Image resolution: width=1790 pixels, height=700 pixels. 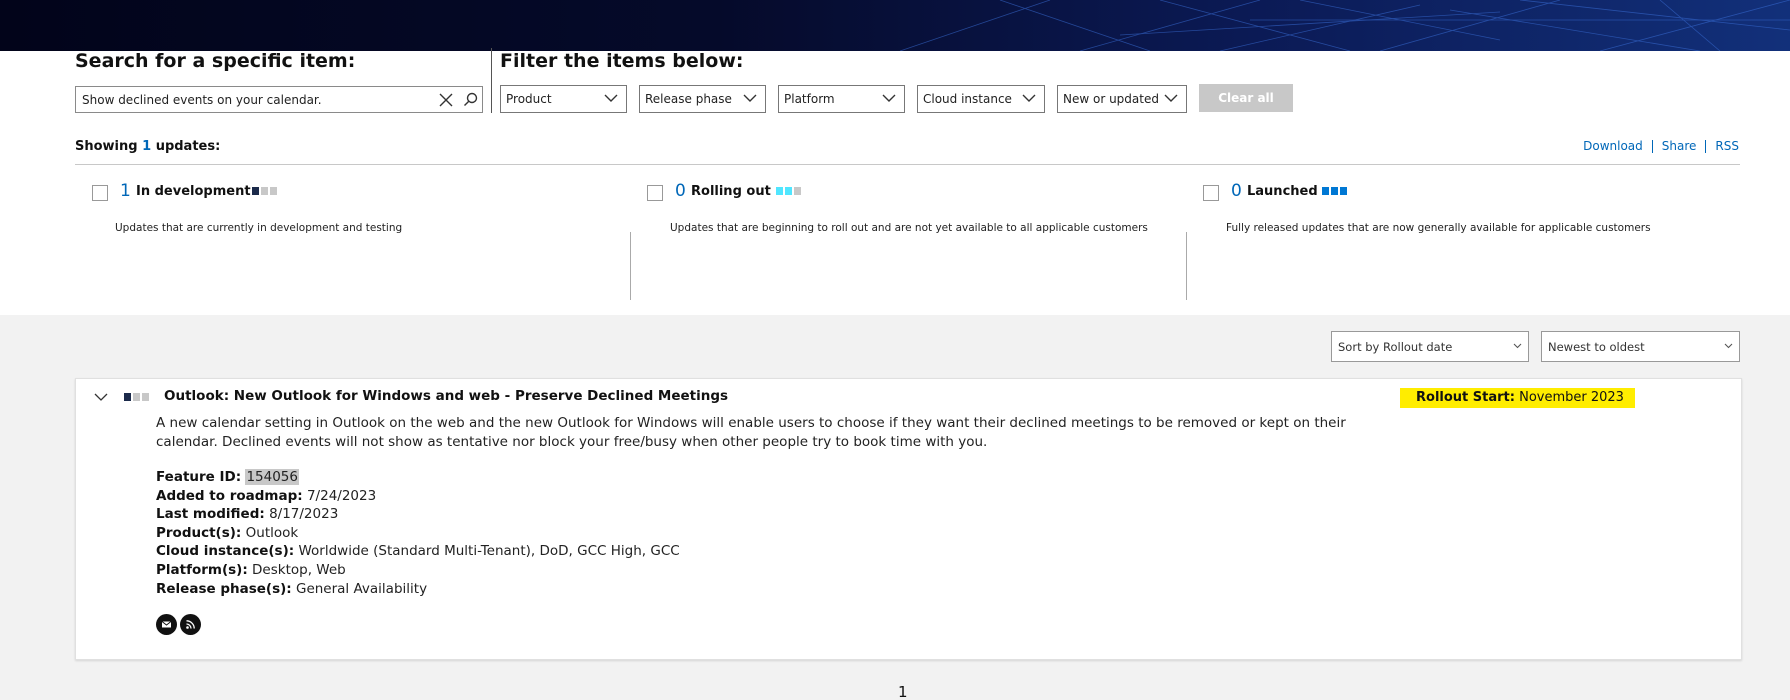 I want to click on search-title: Search for a specific item:, so click(x=215, y=61).